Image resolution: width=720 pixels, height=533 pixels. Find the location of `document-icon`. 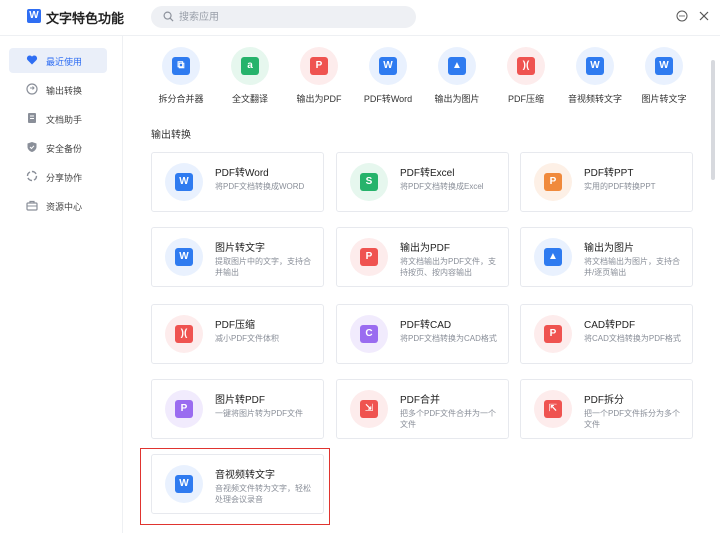

document-icon is located at coordinates (32, 118).